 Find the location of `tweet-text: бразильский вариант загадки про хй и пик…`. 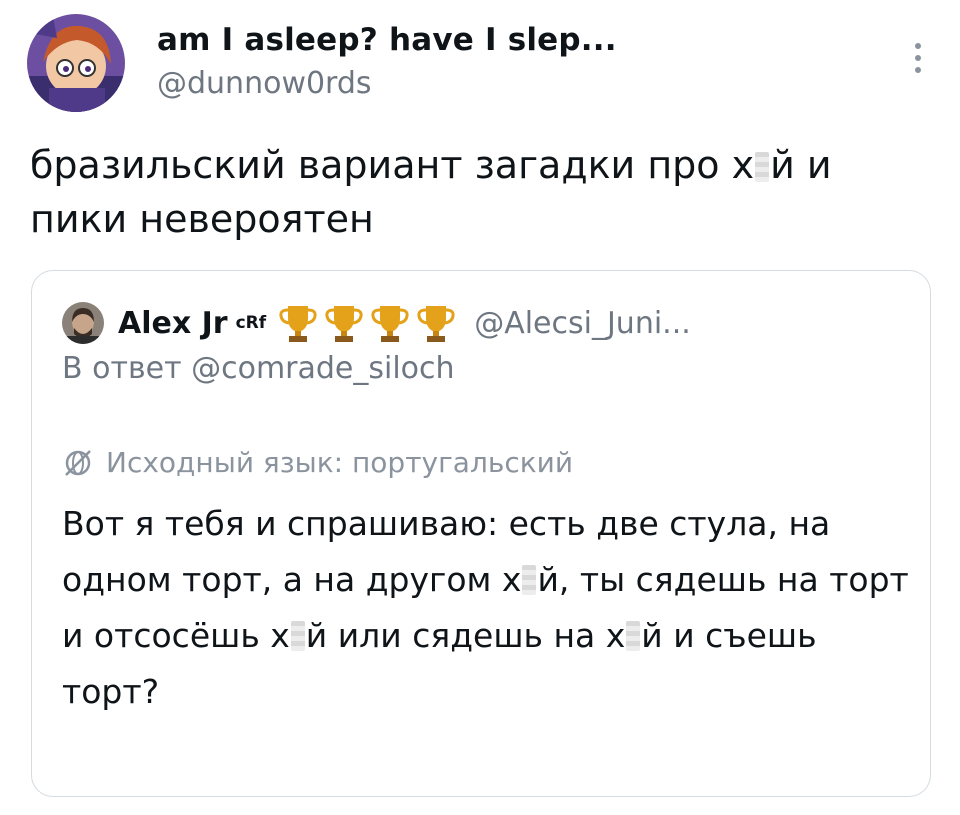

tweet-text: бразильский вариант загадки про хй и пик… is located at coordinates (485, 192).